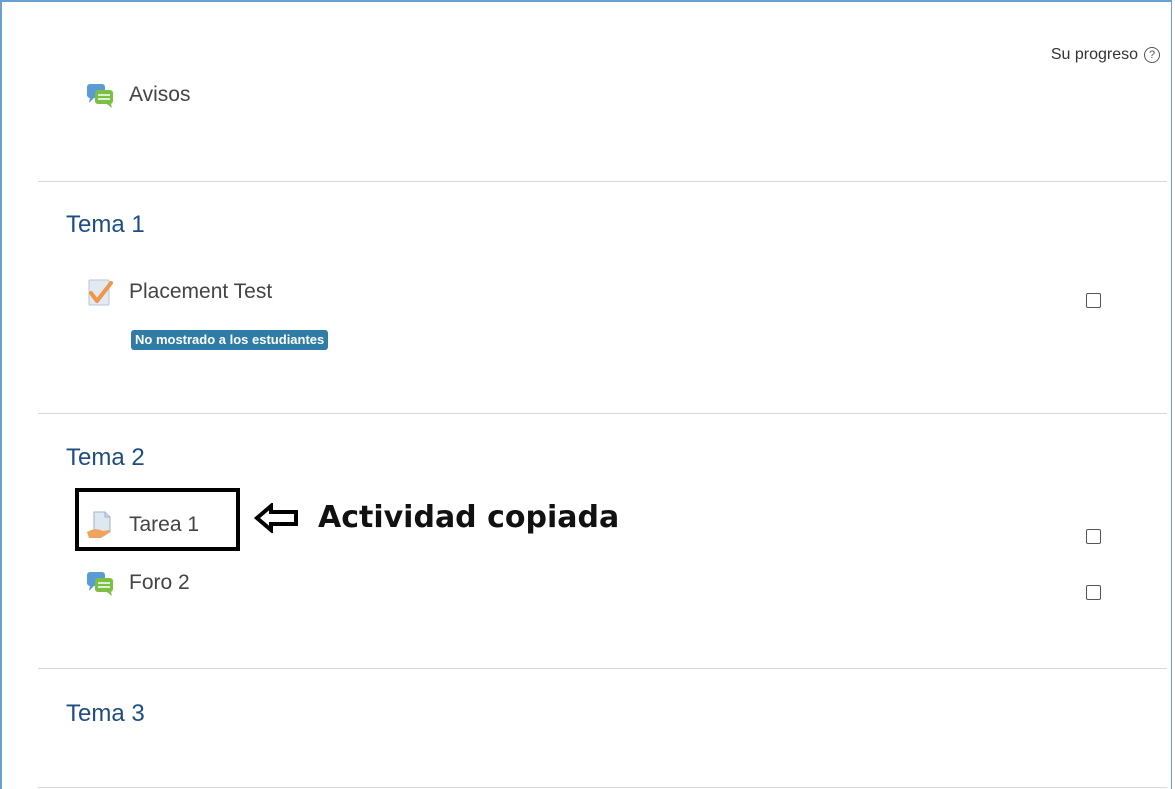  What do you see at coordinates (105, 458) in the screenshot?
I see `section-title-tema-2: Tema 2` at bounding box center [105, 458].